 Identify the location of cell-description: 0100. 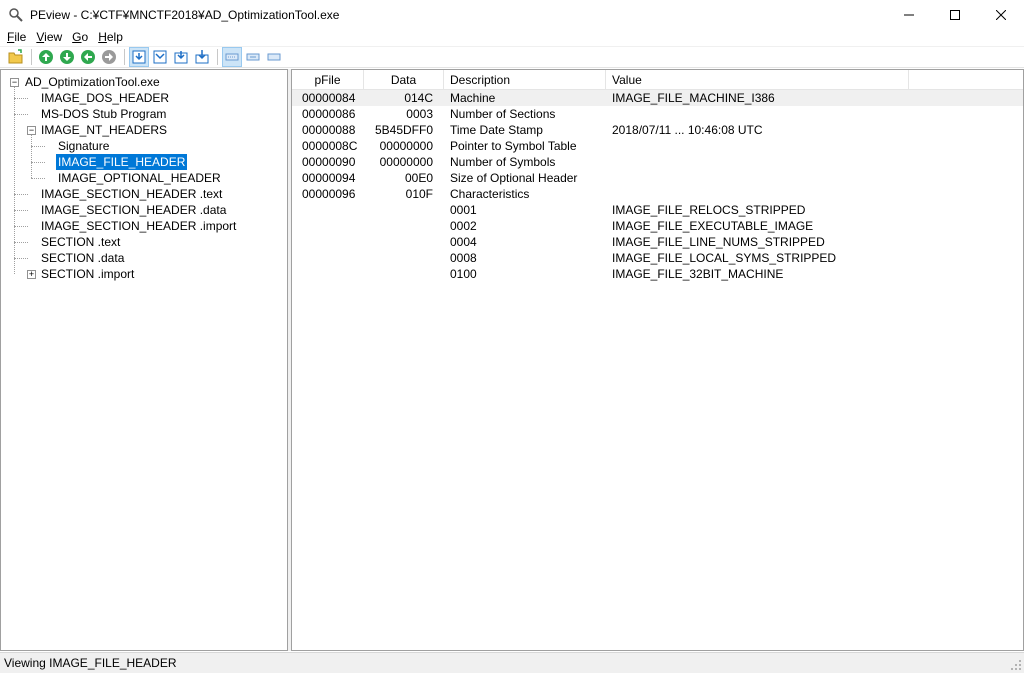
(463, 274).